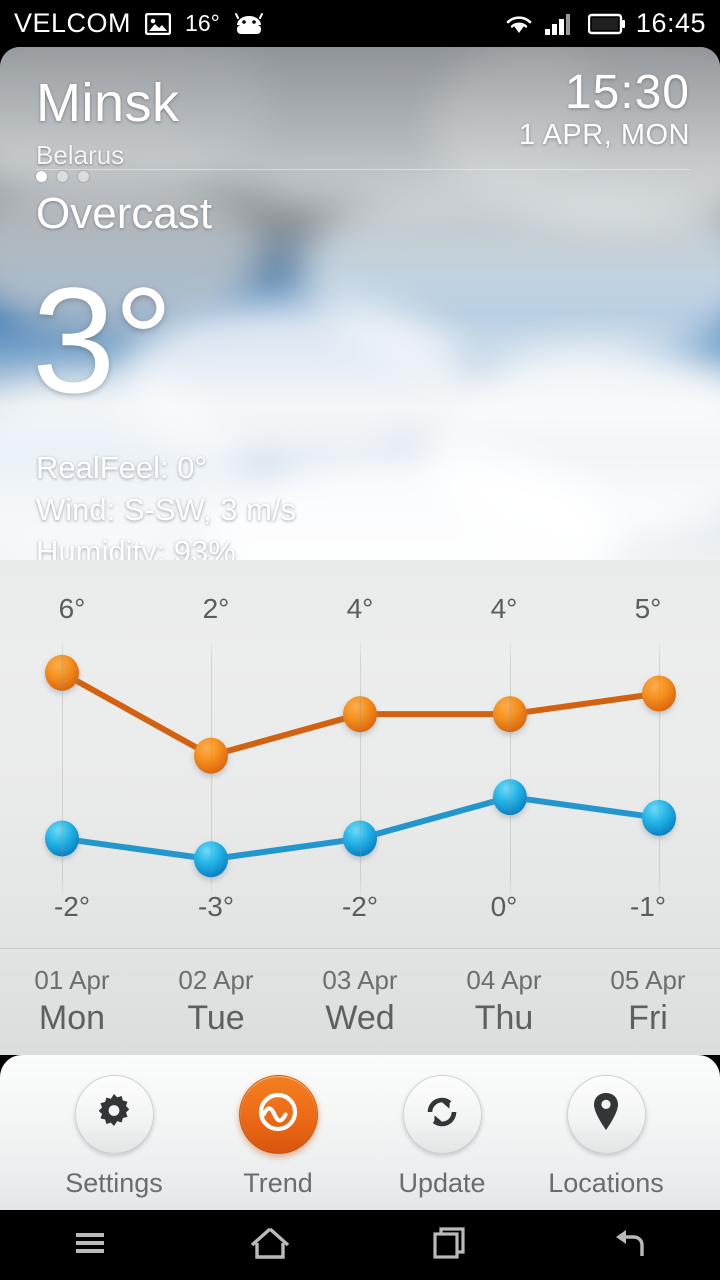 Image resolution: width=720 pixels, height=1280 pixels. I want to click on forecast-date-label: 02 Apr, so click(216, 980).